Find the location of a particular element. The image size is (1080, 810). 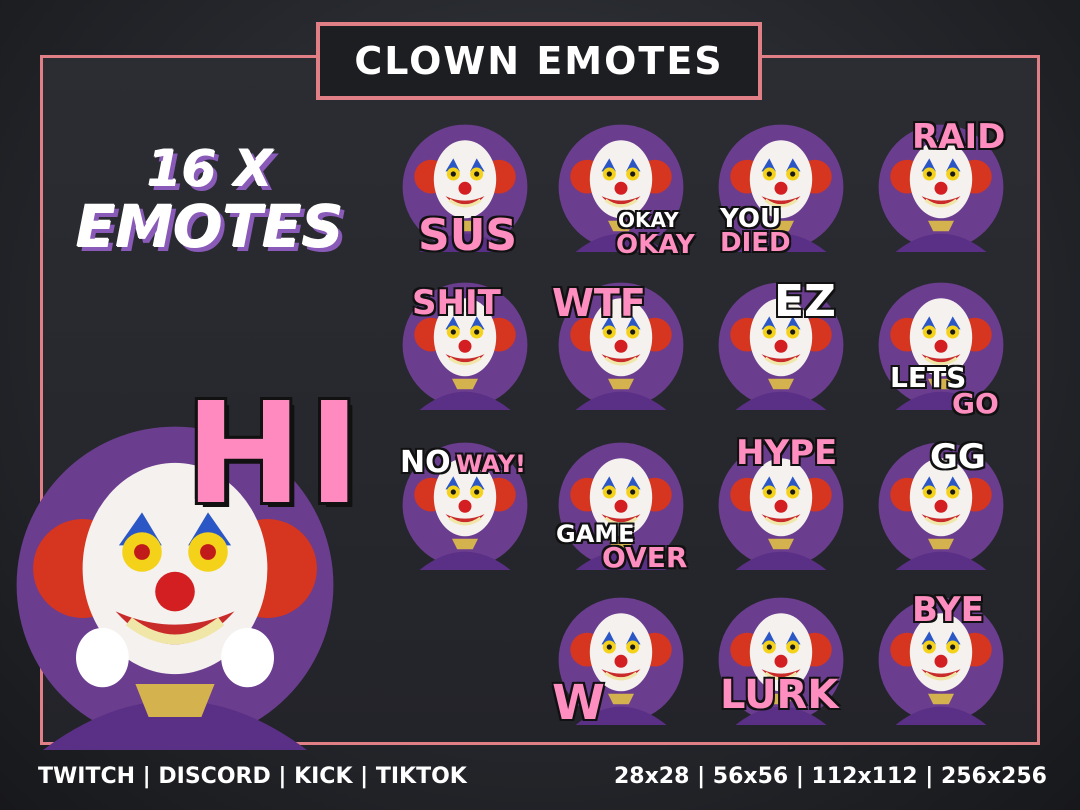

emote-label: RAID is located at coordinates (959, 137).